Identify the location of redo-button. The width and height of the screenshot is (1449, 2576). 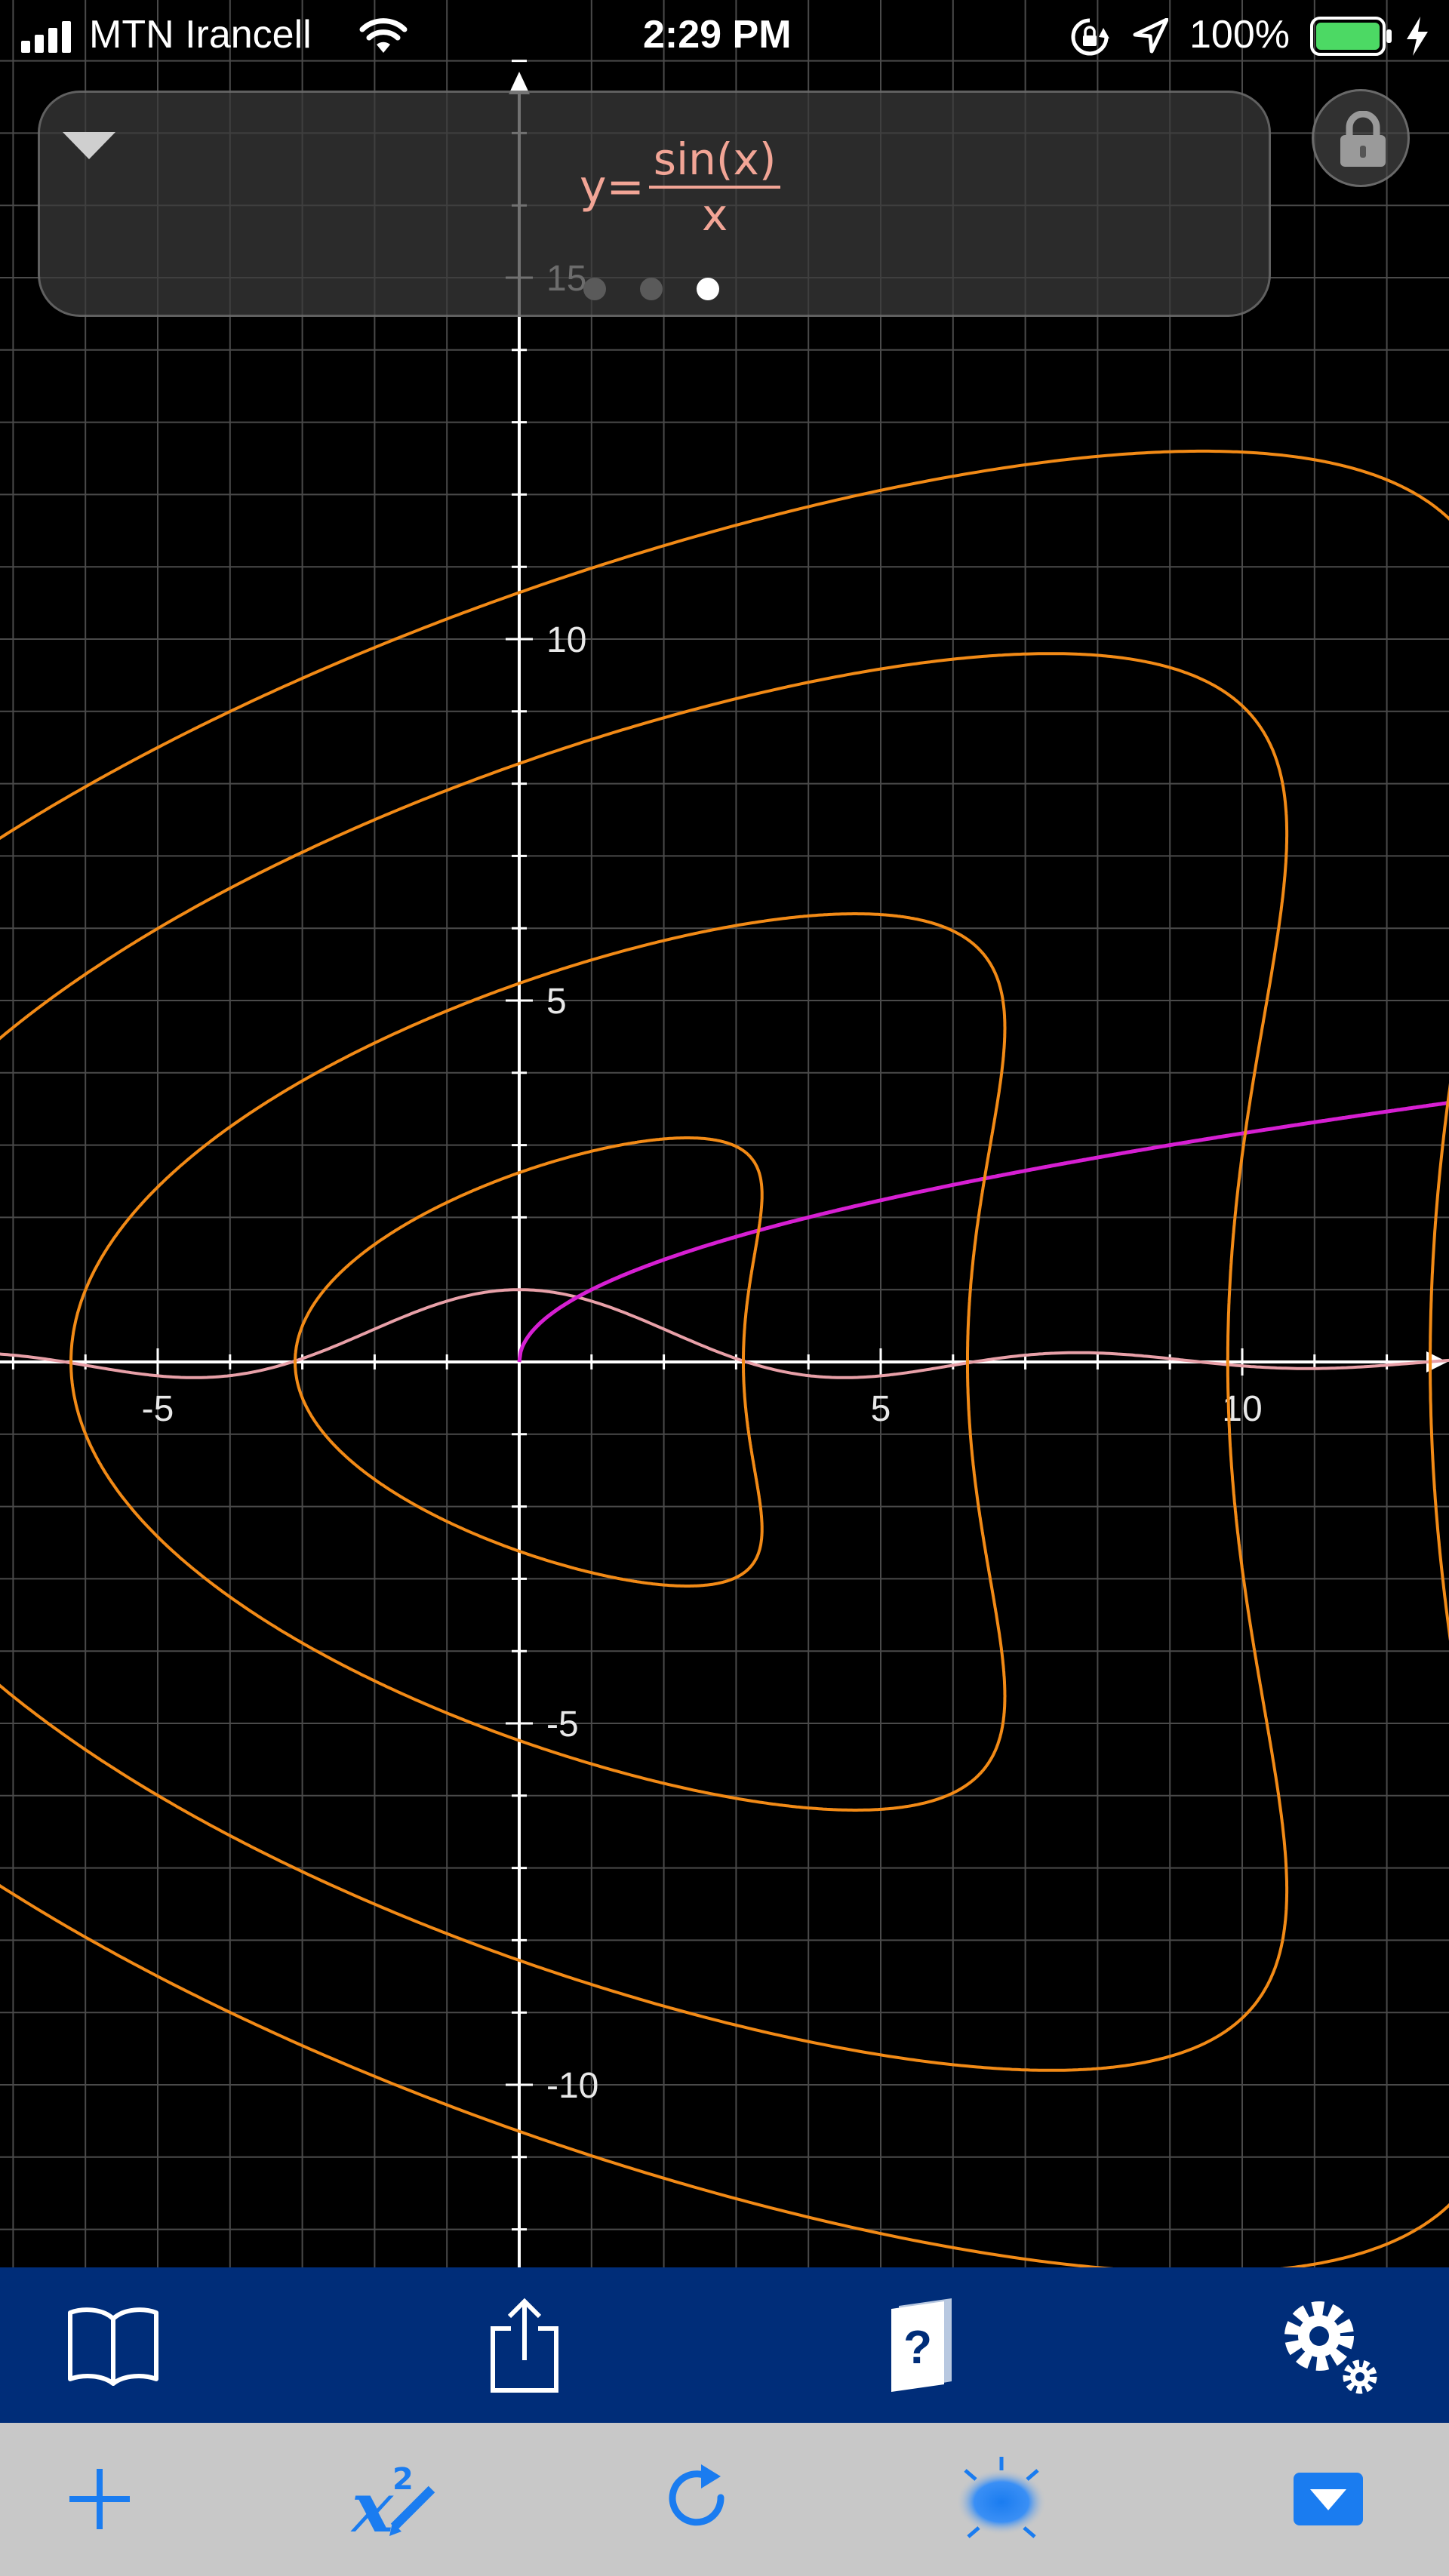
(698, 2499).